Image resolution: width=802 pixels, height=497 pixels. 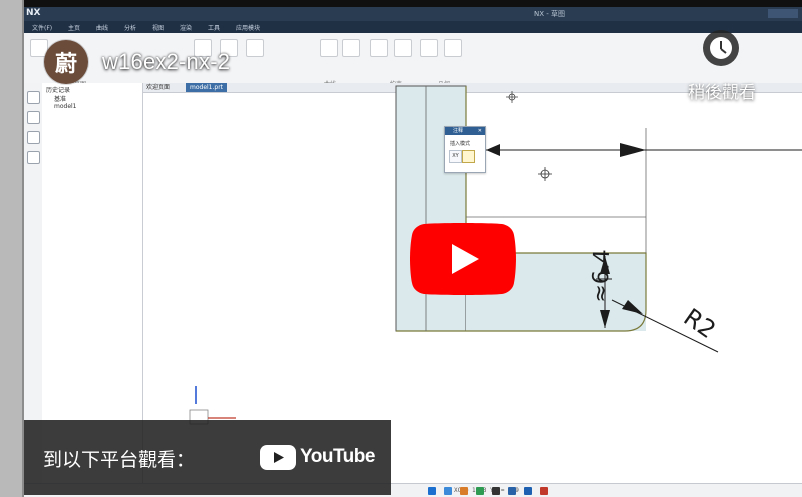 What do you see at coordinates (166, 62) in the screenshot?
I see `video-title: w16ex2-nx-2` at bounding box center [166, 62].